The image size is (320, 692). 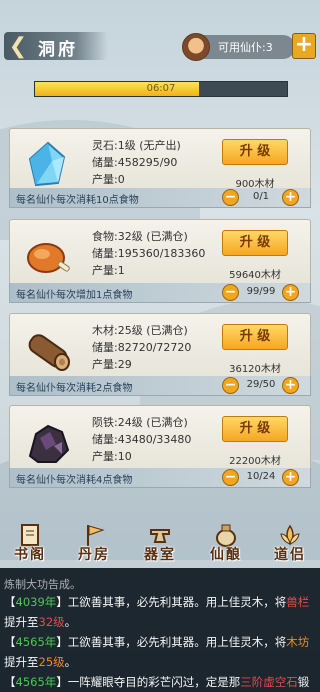 I want to click on resource-storage: 储量:82720/72720, so click(x=142, y=347).